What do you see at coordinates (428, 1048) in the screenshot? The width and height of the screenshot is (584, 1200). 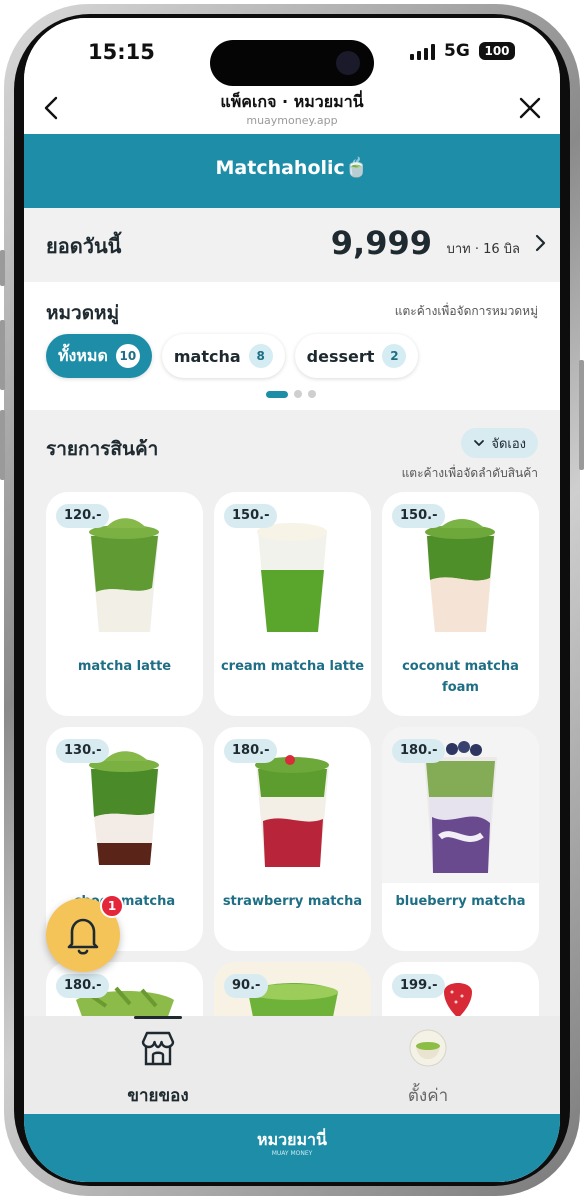 I see `matcha-bowl-icon` at bounding box center [428, 1048].